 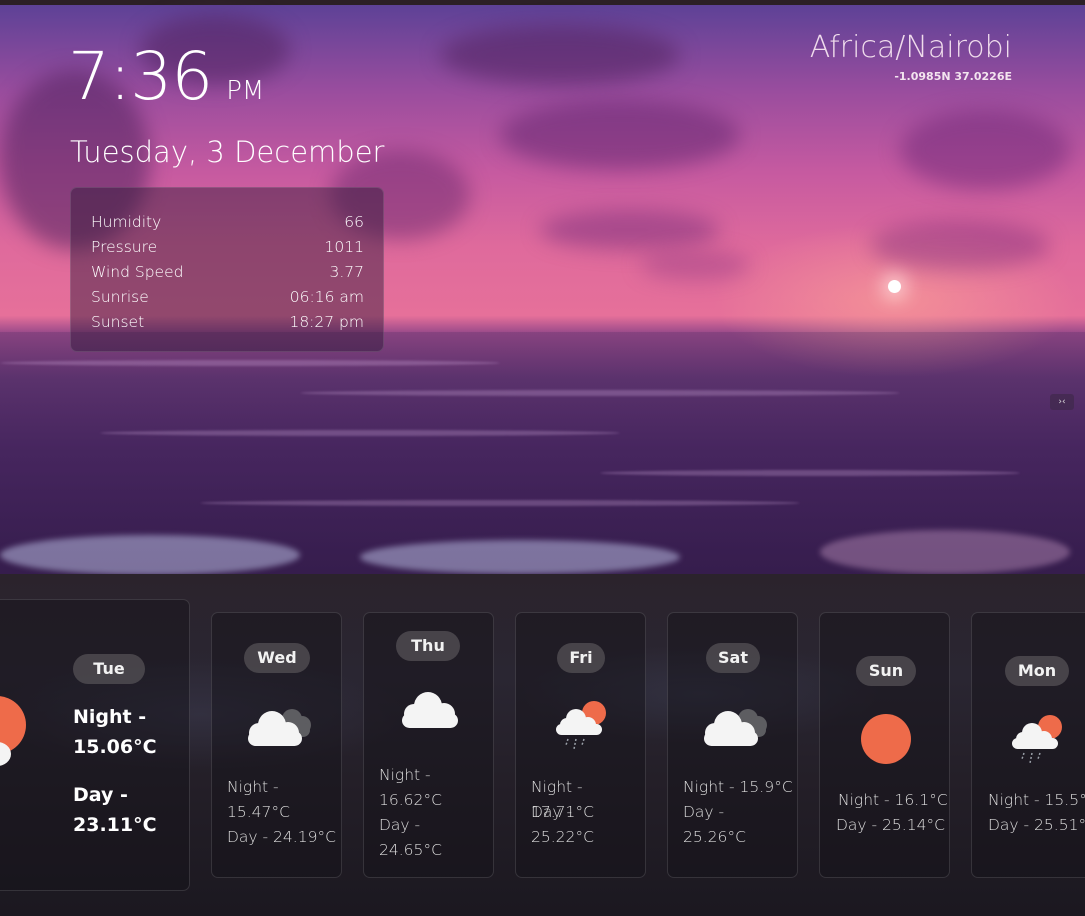 What do you see at coordinates (277, 658) in the screenshot?
I see `day-pill: Wed` at bounding box center [277, 658].